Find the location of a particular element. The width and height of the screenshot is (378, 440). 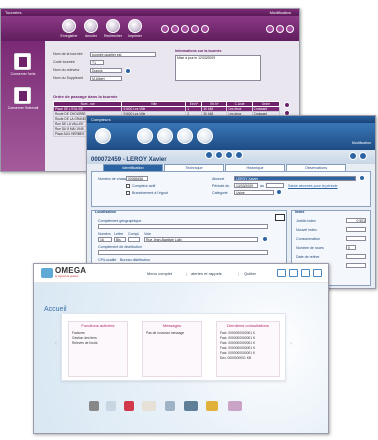

index-row-label: Date de relève is located at coordinates (308, 257).